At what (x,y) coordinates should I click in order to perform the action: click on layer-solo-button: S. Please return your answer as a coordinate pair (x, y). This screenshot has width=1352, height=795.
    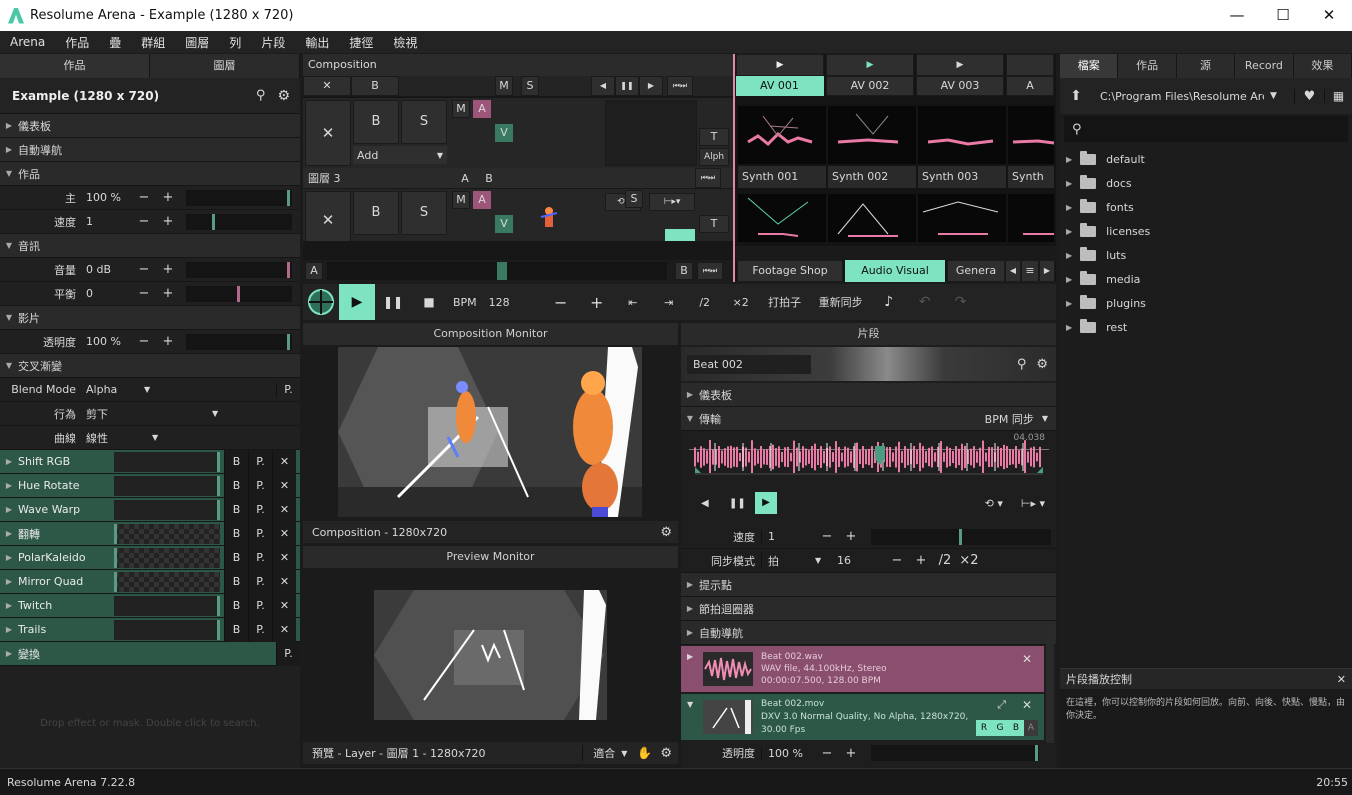
    Looking at the image, I should click on (424, 213).